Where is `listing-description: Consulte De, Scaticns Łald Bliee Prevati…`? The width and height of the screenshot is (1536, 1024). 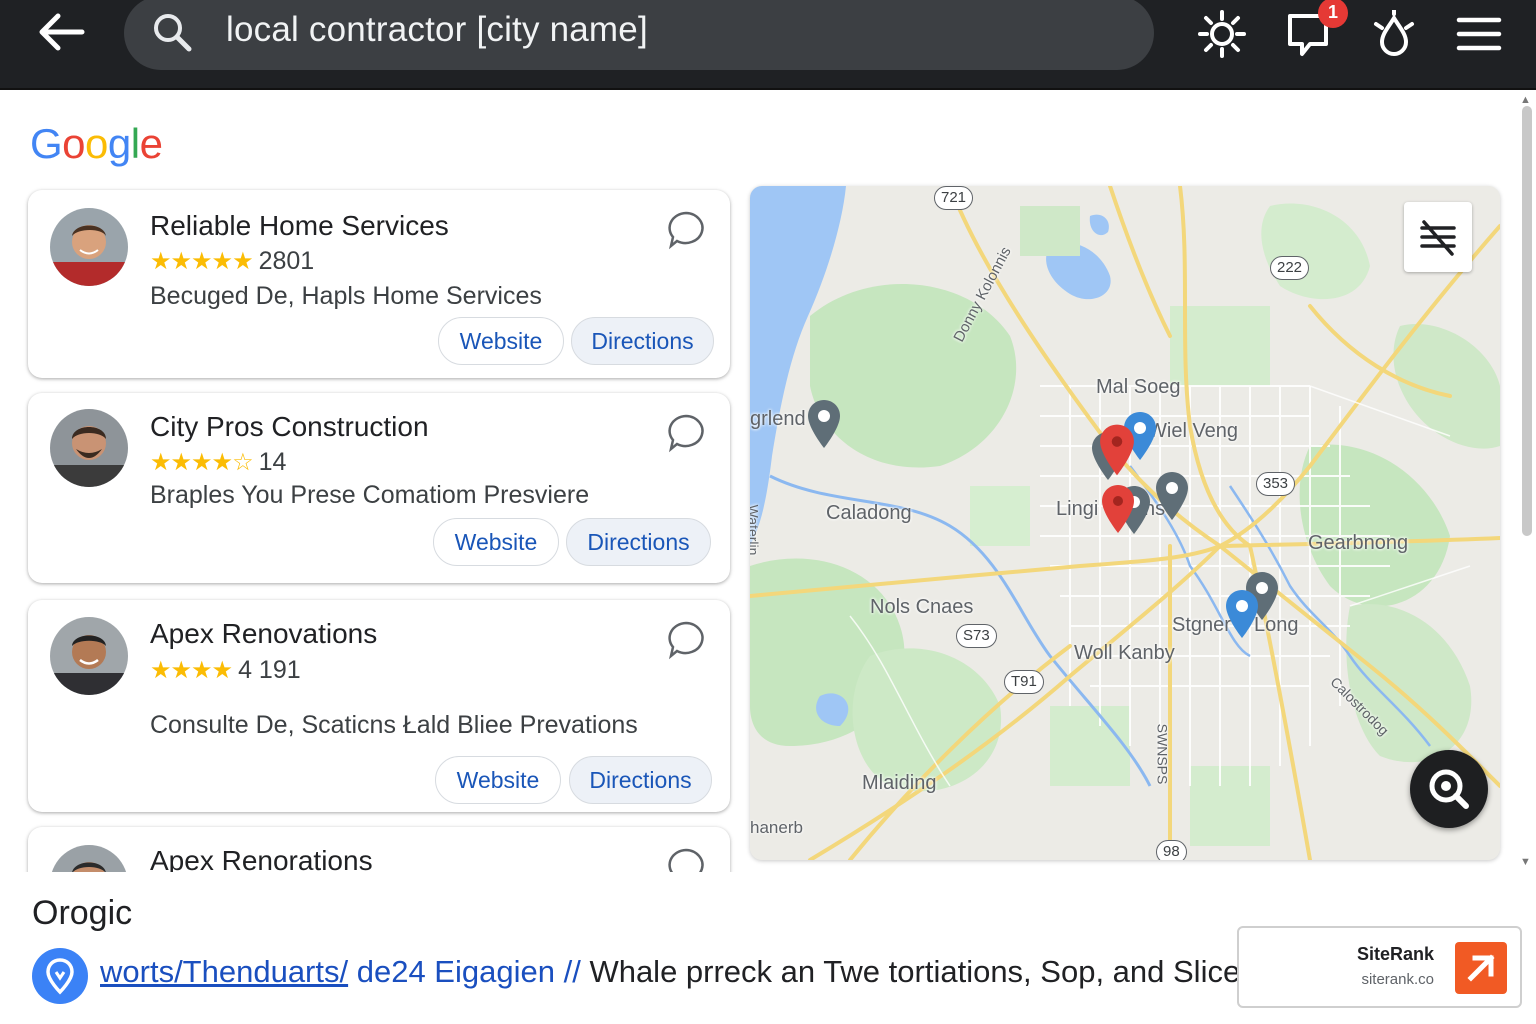
listing-description: Consulte De, Scaticns Łald Bliee Prevati… is located at coordinates (394, 725).